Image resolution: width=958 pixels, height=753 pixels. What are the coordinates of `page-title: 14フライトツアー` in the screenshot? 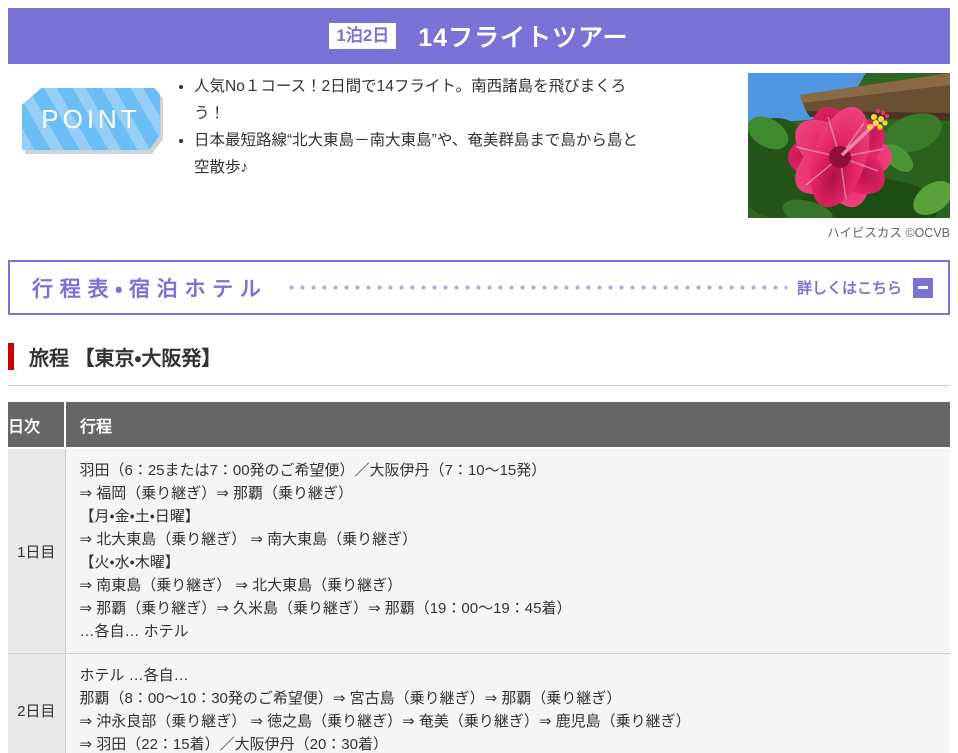 It's located at (523, 38).